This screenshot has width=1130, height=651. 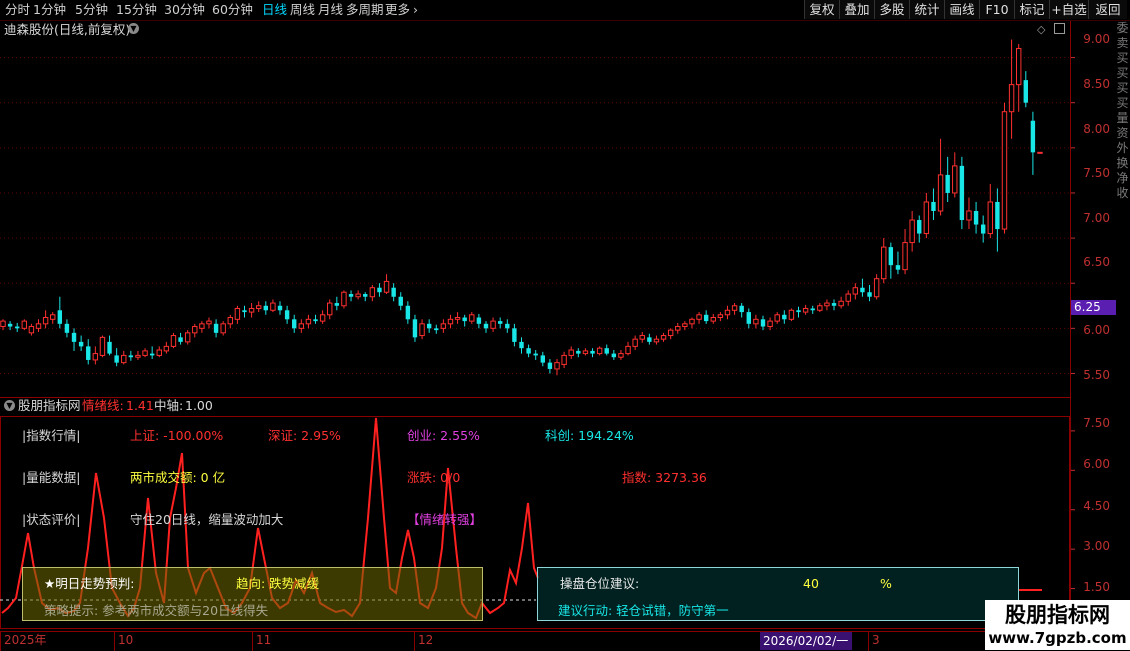 What do you see at coordinates (178, 477) in the screenshot?
I see `market-turnover: 两市成交额: 0 亿` at bounding box center [178, 477].